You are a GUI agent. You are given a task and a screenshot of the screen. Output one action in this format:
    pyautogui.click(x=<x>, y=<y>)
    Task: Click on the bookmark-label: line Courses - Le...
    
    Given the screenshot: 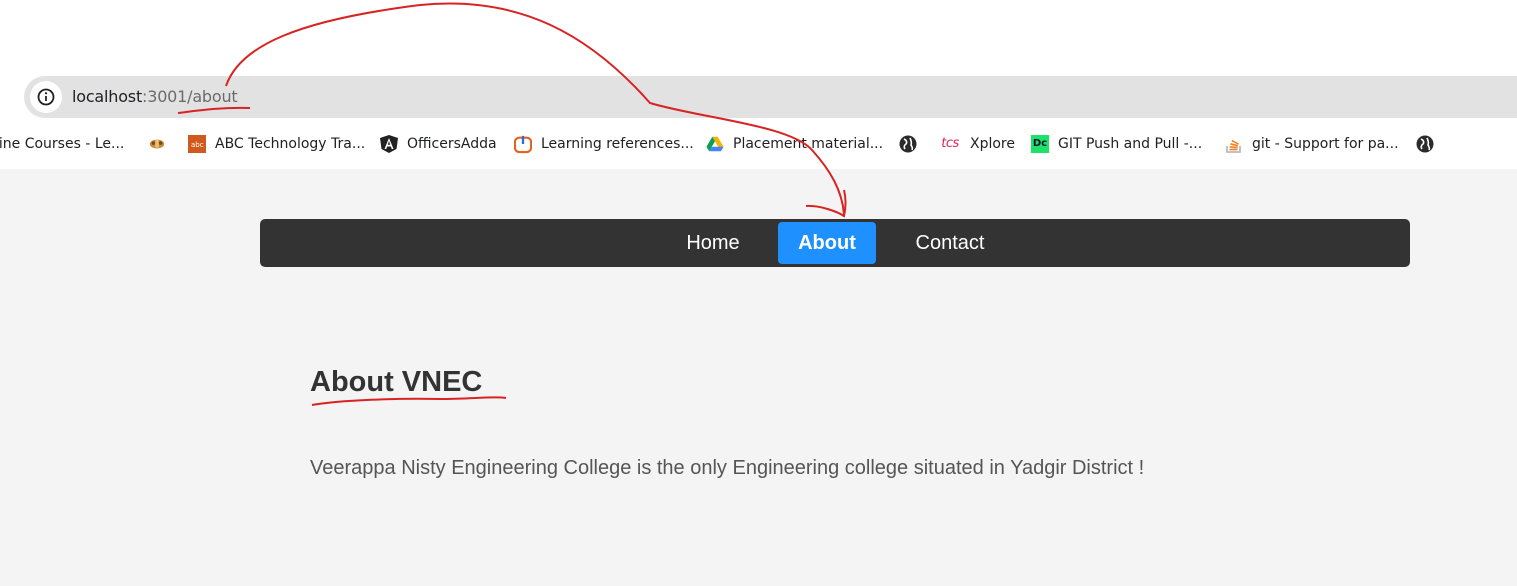 What is the action you would take?
    pyautogui.click(x=62, y=143)
    